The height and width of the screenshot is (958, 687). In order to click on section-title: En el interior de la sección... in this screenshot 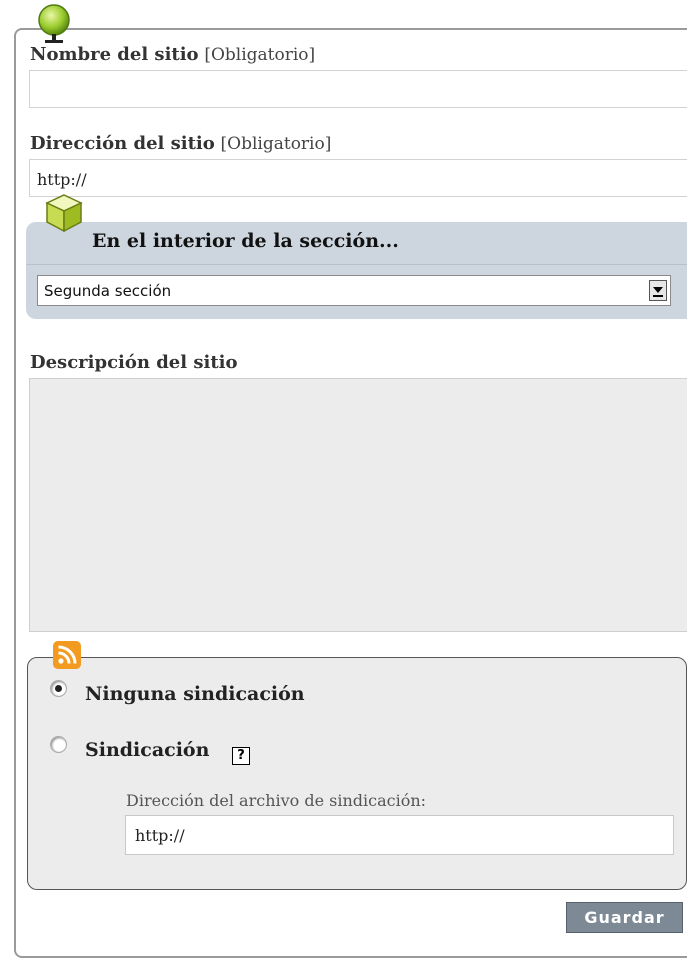, I will do `click(245, 241)`.